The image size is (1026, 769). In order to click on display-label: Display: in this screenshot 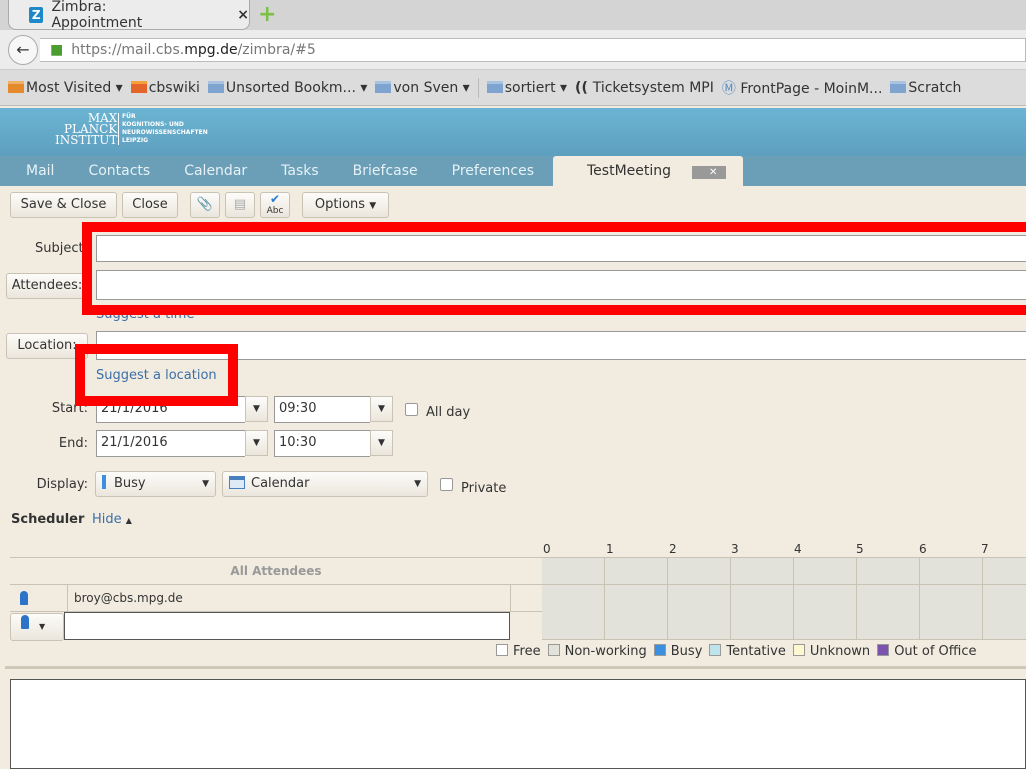, I will do `click(62, 484)`.